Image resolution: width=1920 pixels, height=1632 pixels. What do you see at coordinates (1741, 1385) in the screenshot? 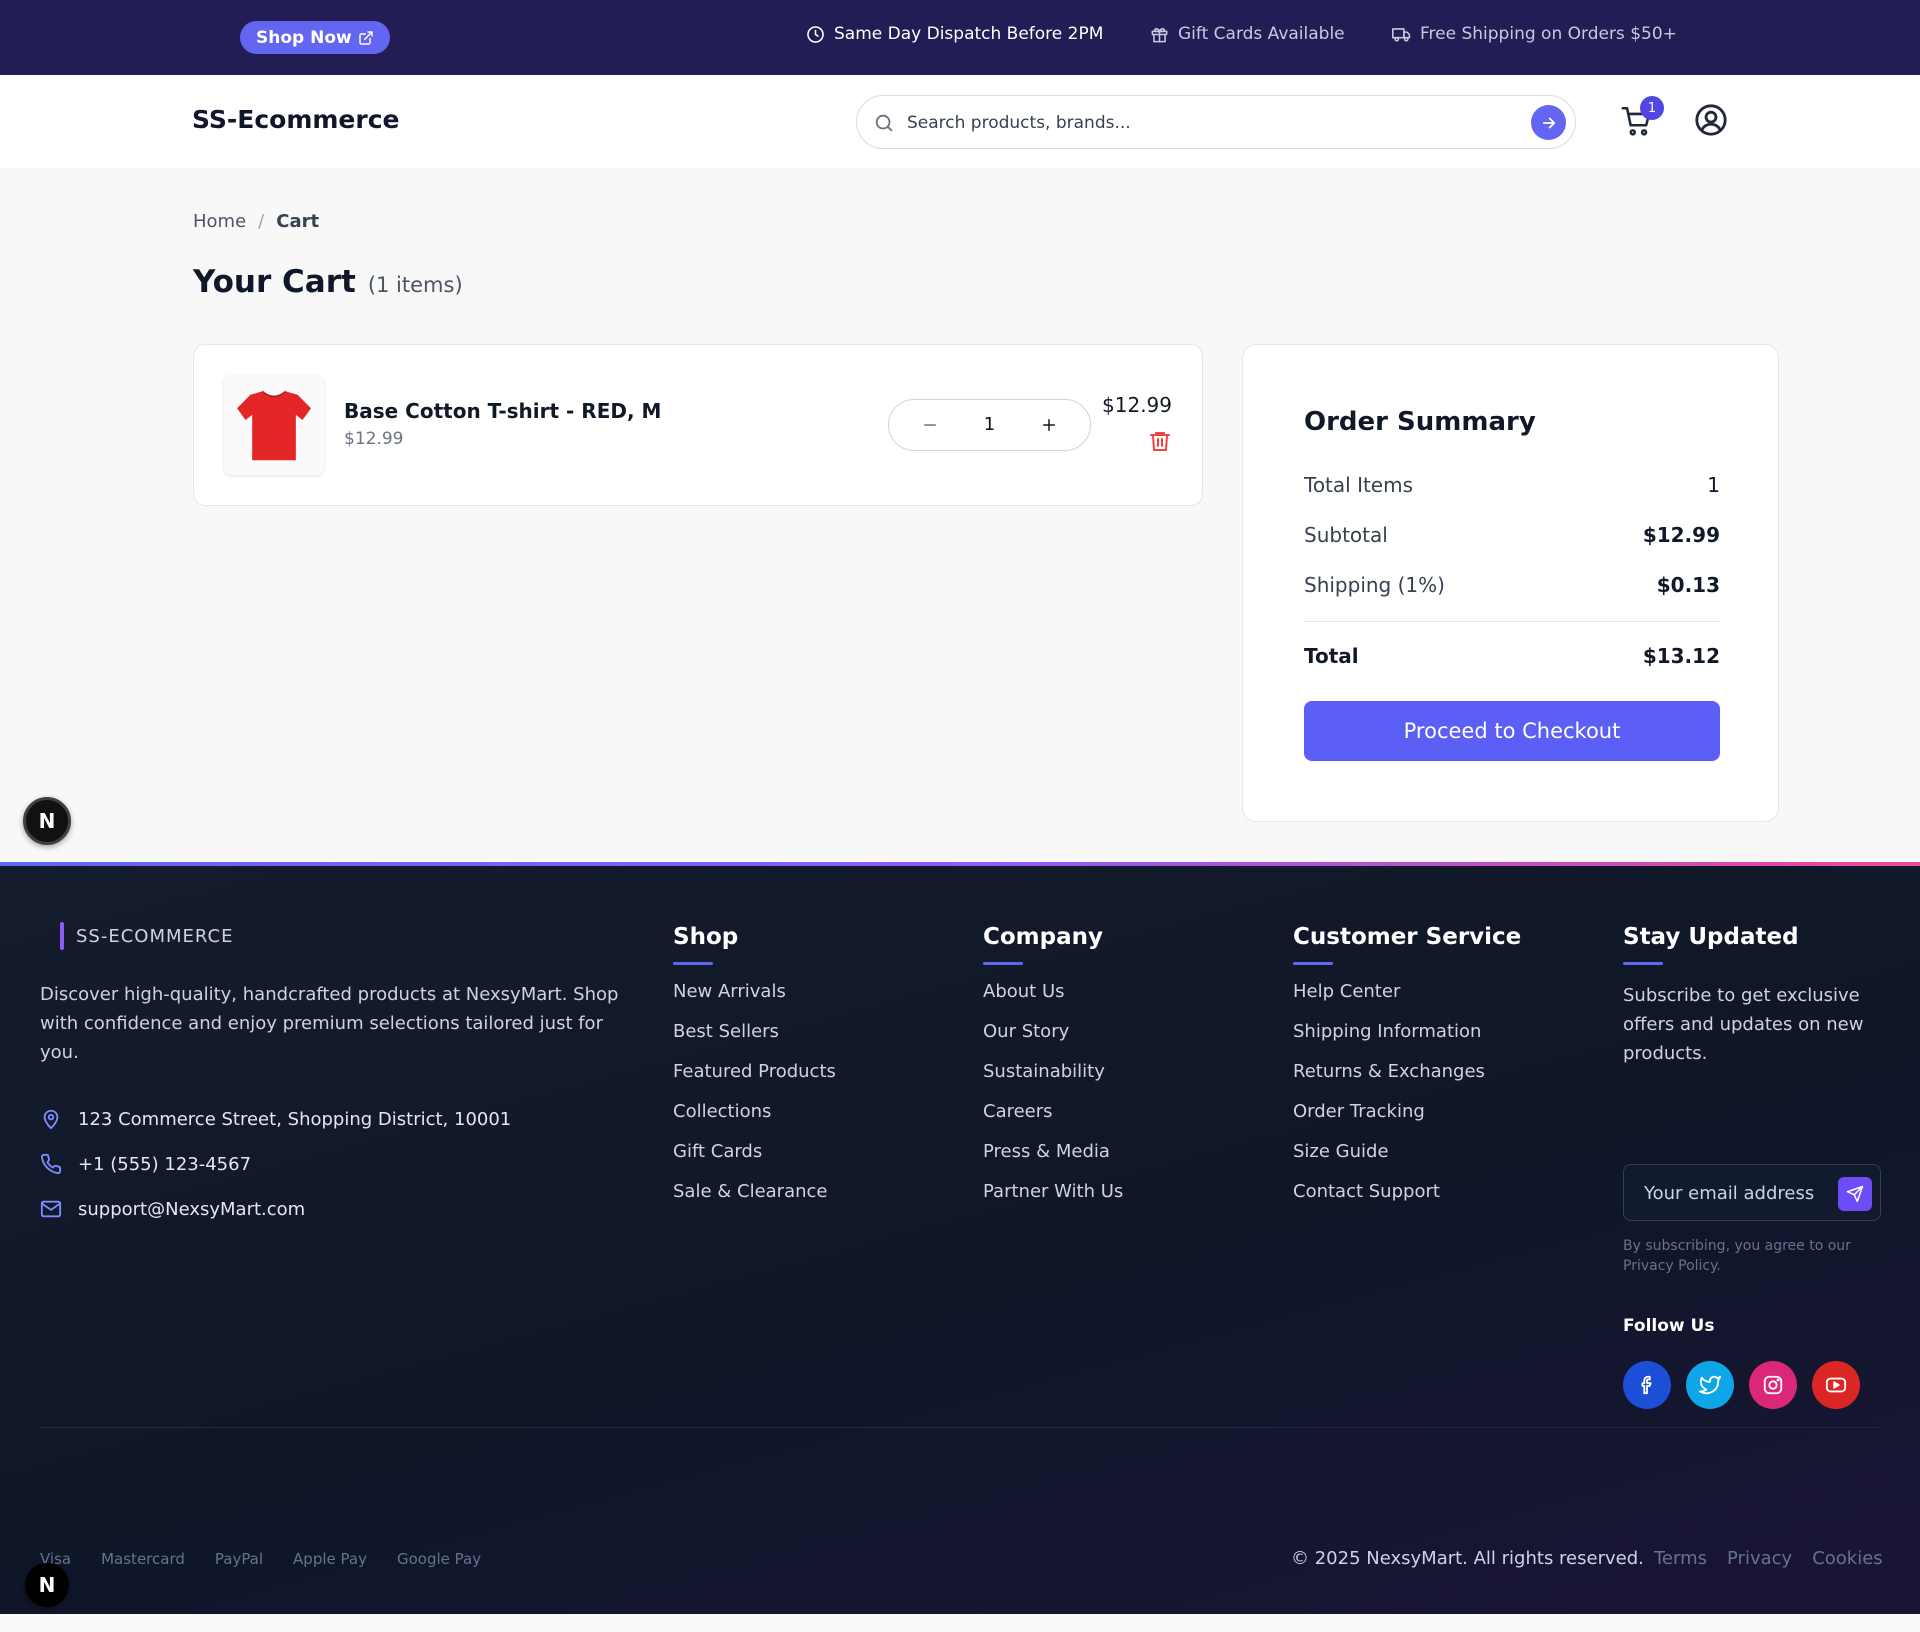
I see `social-links` at bounding box center [1741, 1385].